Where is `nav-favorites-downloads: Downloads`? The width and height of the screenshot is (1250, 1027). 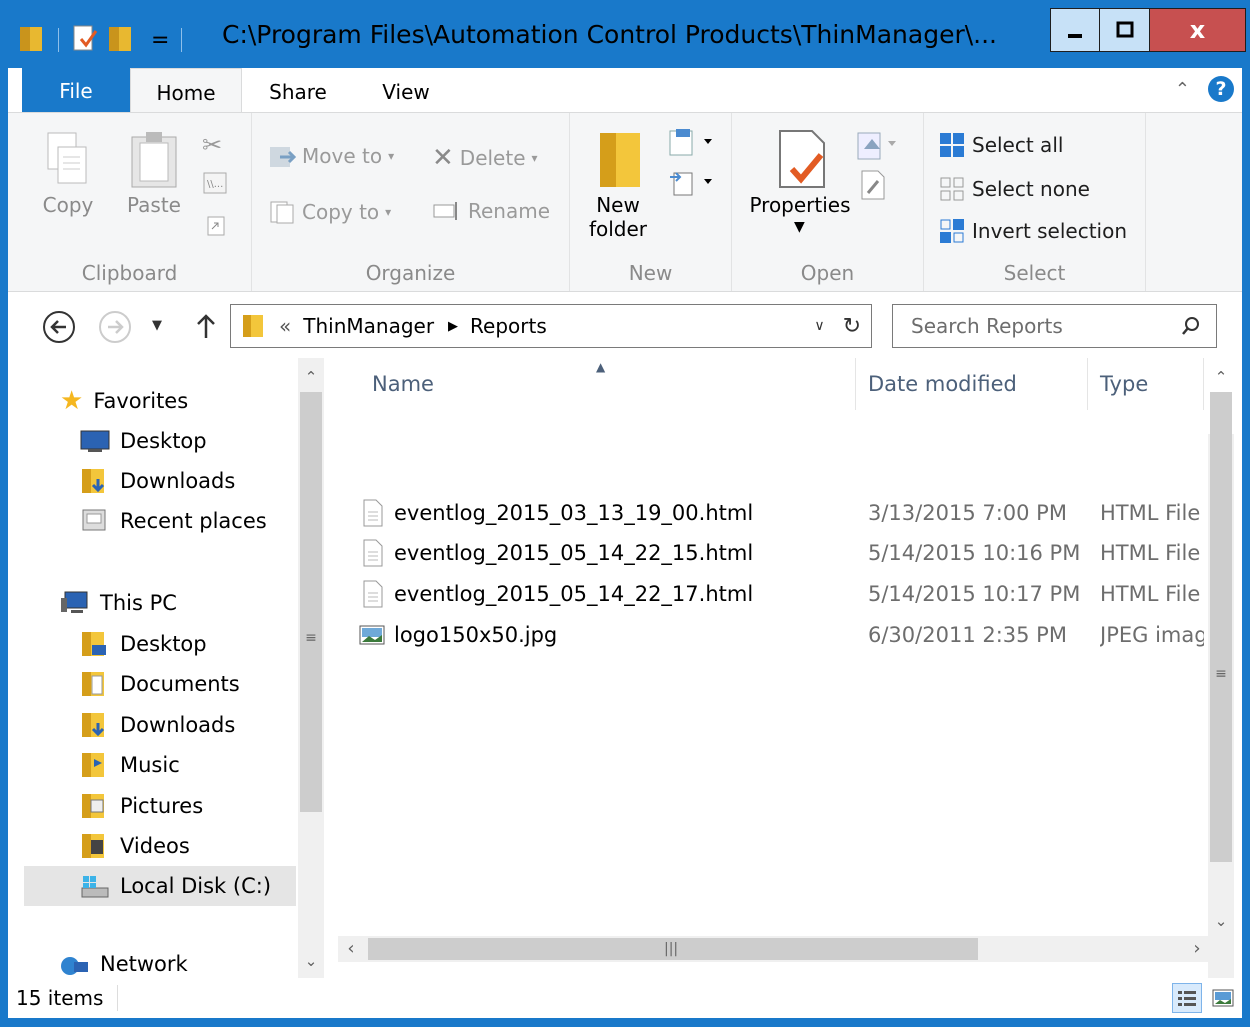
nav-favorites-downloads: Downloads is located at coordinates (157, 481).